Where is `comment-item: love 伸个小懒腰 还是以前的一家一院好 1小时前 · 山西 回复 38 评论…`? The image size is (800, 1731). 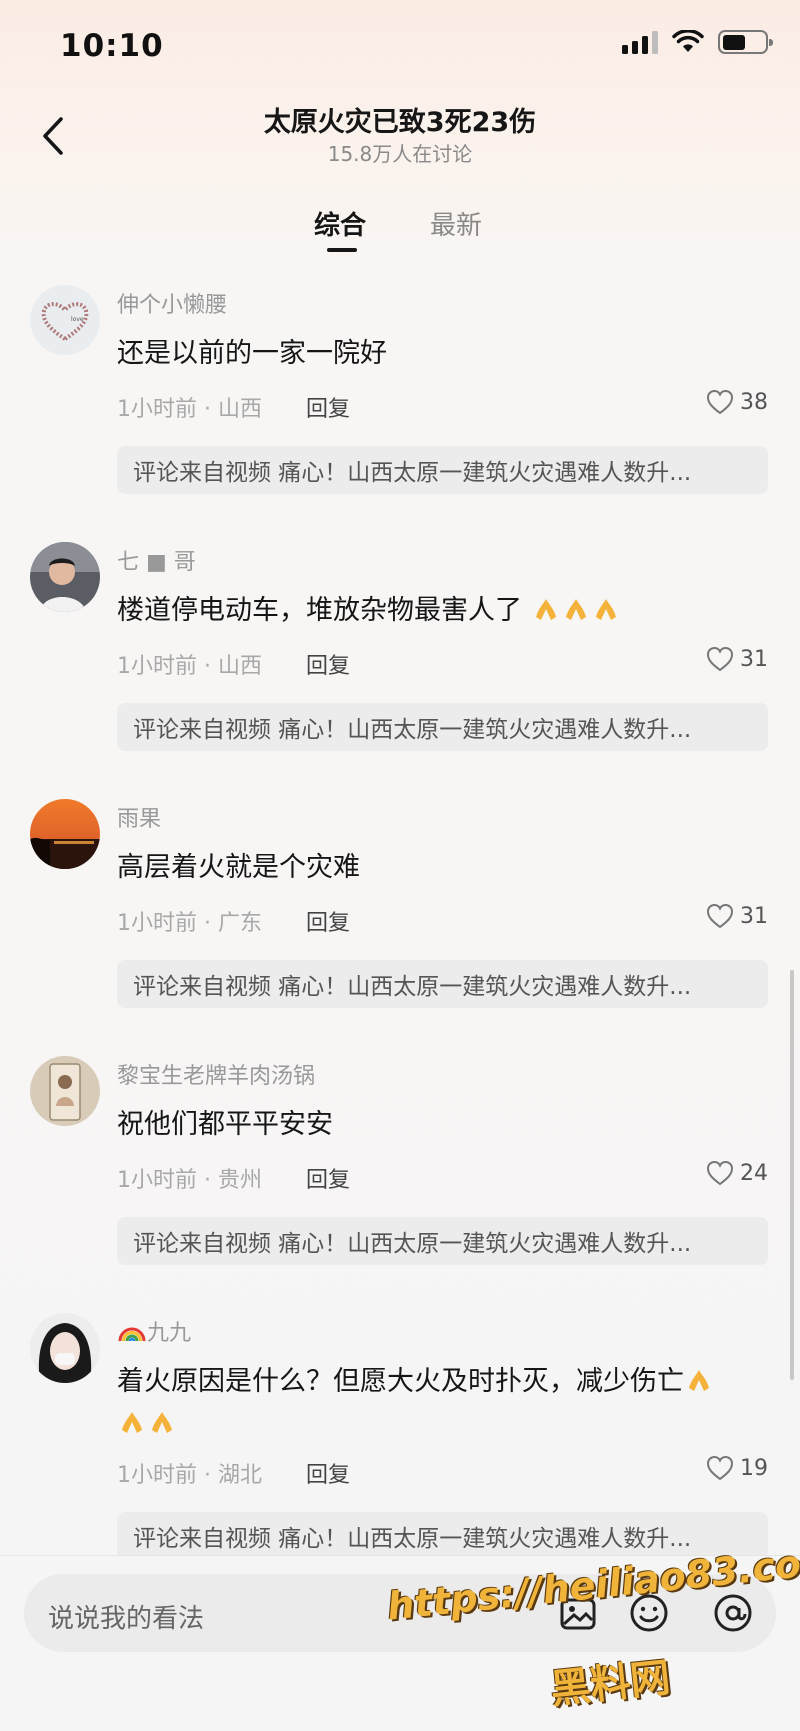 comment-item: love 伸个小懒腰 还是以前的一家一院好 1小时前 · 山西 回复 38 评论… is located at coordinates (400, 391).